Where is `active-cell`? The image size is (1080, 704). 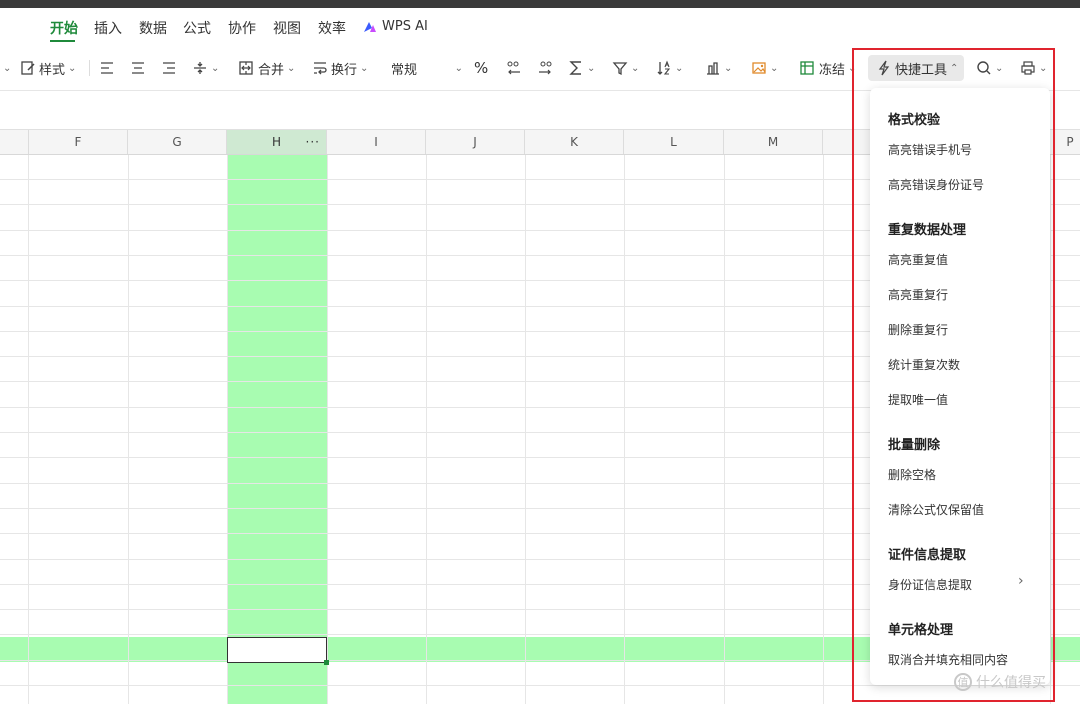
active-cell is located at coordinates (277, 650).